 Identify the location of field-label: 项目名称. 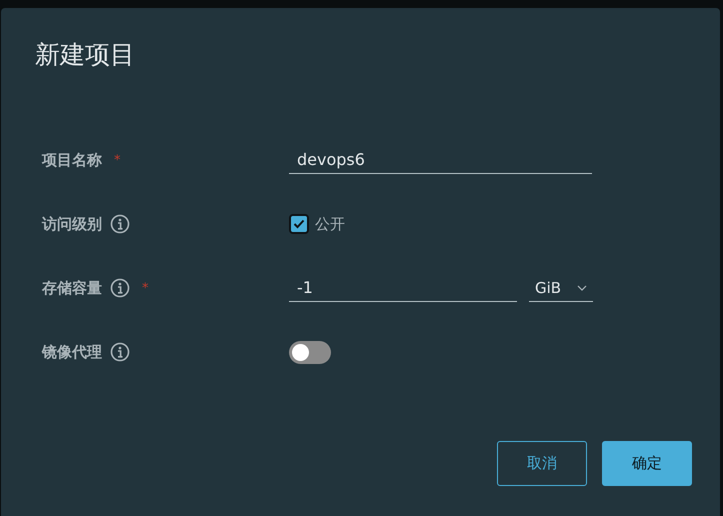
(72, 160).